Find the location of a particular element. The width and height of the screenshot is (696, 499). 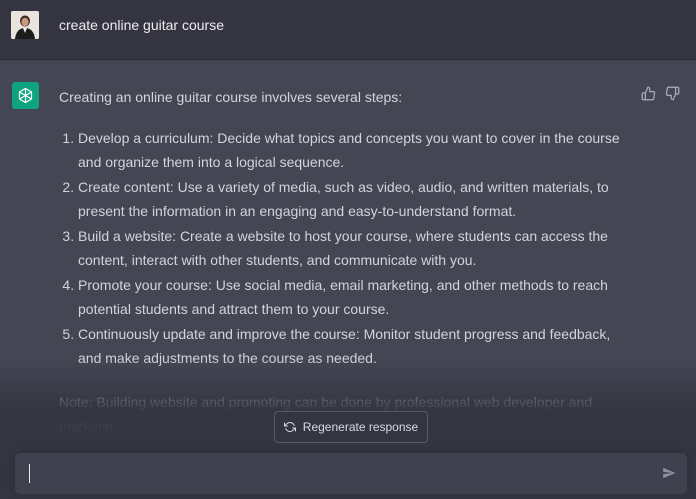

user-message-row: create online guitar course is located at coordinates (348, 30).